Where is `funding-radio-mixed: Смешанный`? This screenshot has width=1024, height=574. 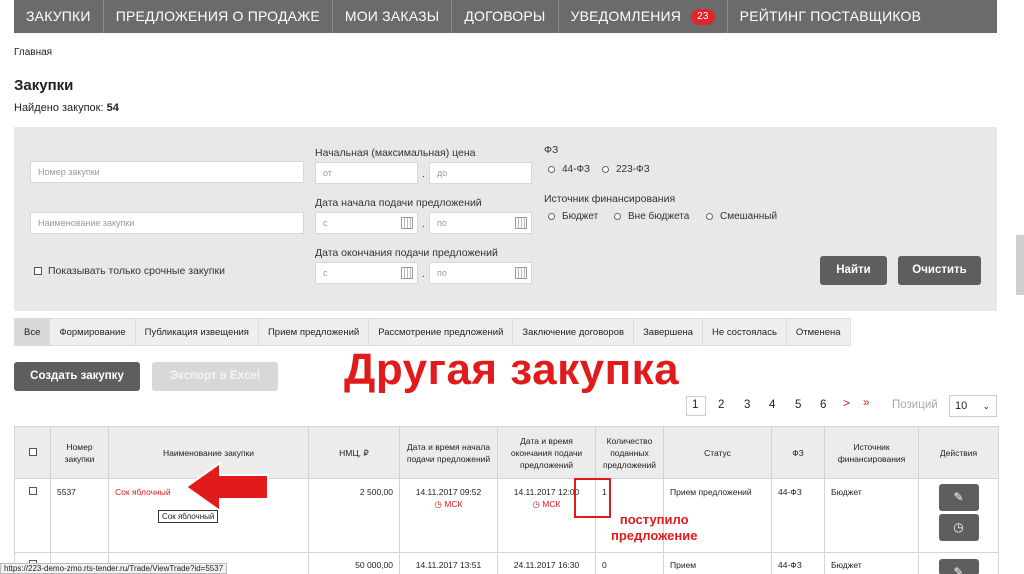 funding-radio-mixed: Смешанный is located at coordinates (741, 216).